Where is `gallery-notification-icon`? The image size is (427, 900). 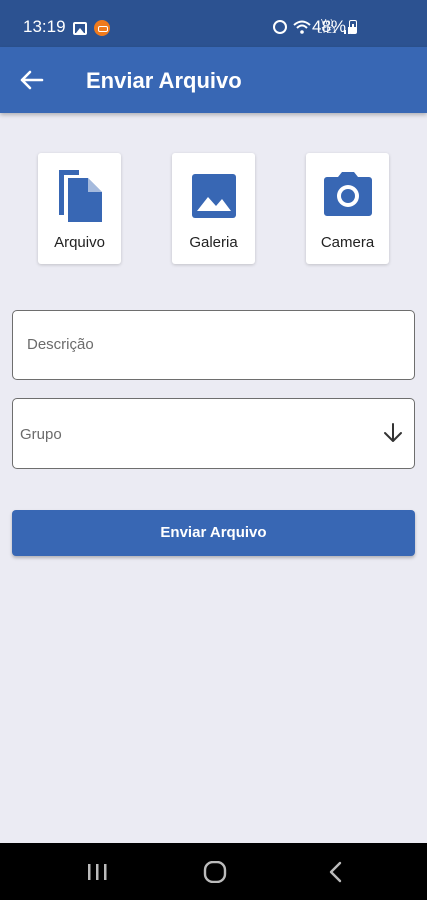
gallery-notification-icon is located at coordinates (80, 28).